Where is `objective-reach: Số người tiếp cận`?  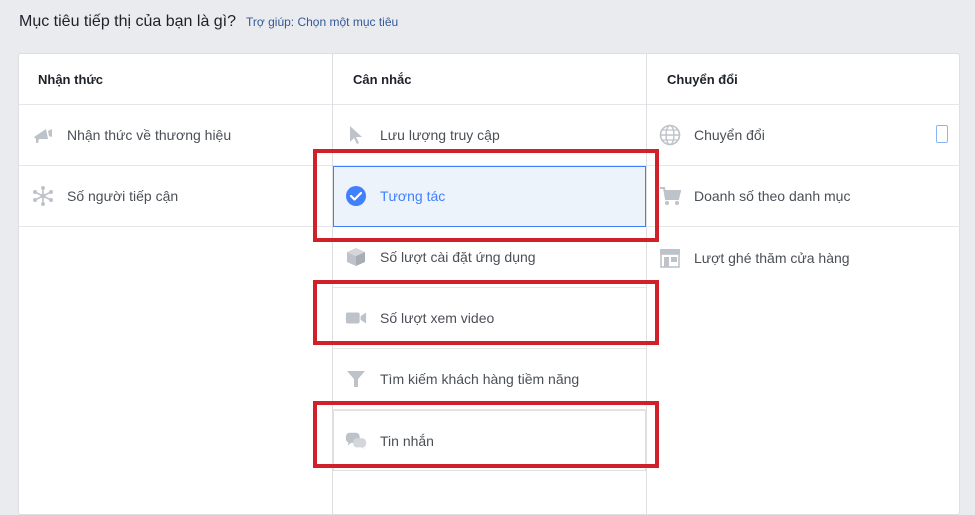 objective-reach: Số người tiếp cận is located at coordinates (175, 196).